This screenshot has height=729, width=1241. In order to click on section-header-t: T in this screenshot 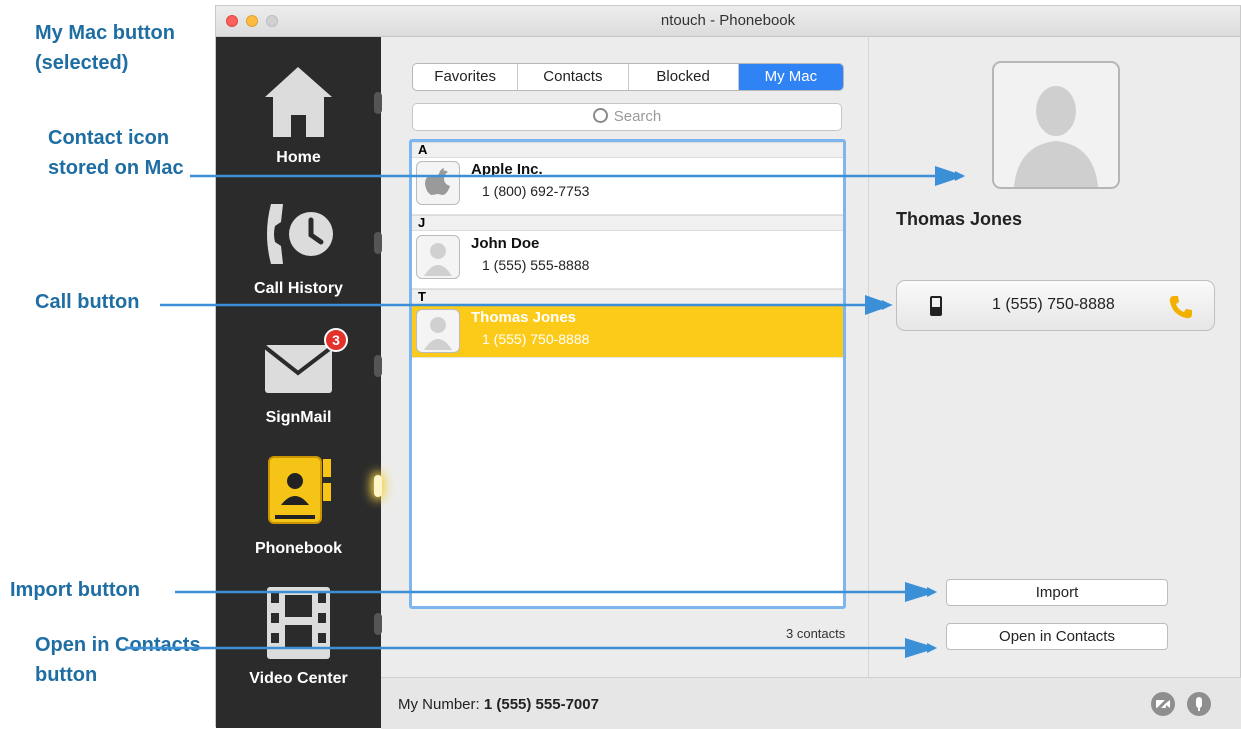, I will do `click(627, 297)`.